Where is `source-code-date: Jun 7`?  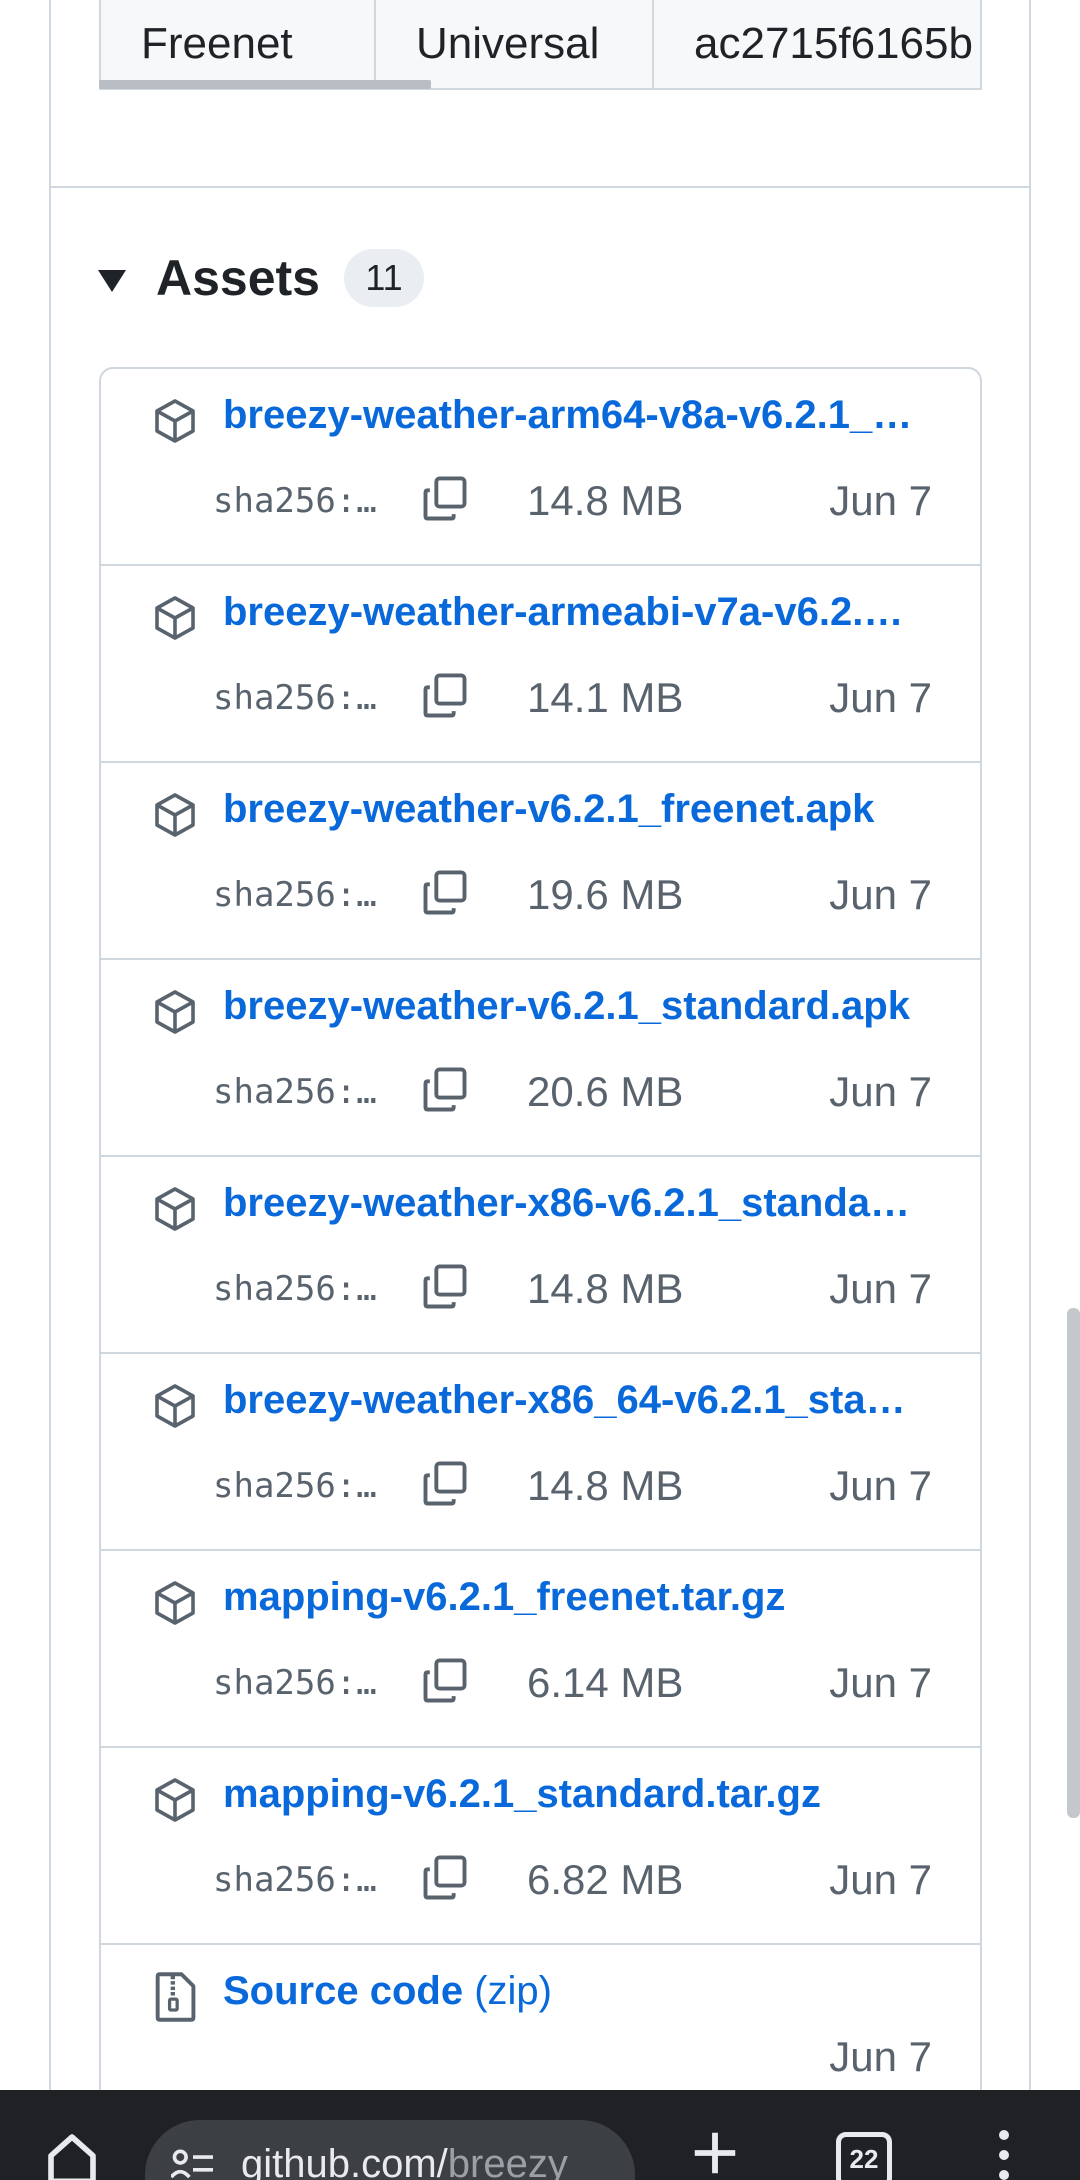
source-code-date: Jun 7 is located at coordinates (880, 2056).